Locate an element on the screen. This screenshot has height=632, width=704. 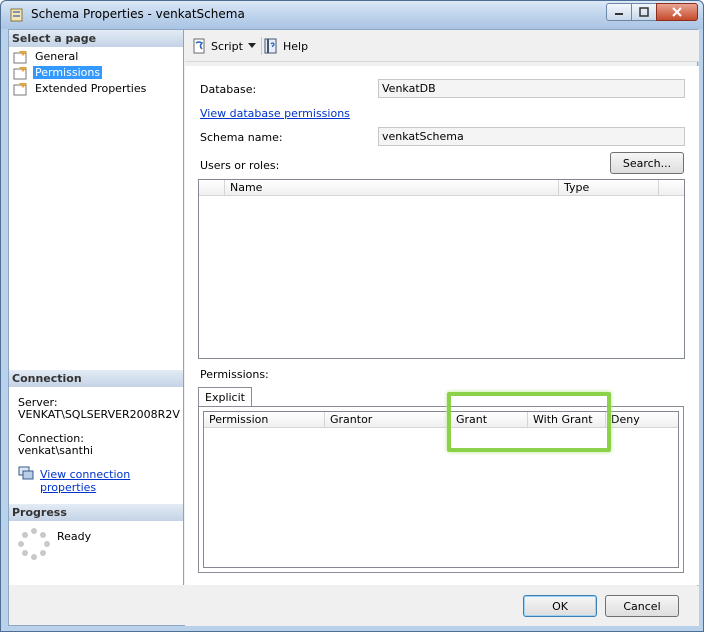
column-header-selector is located at coordinates (212, 188).